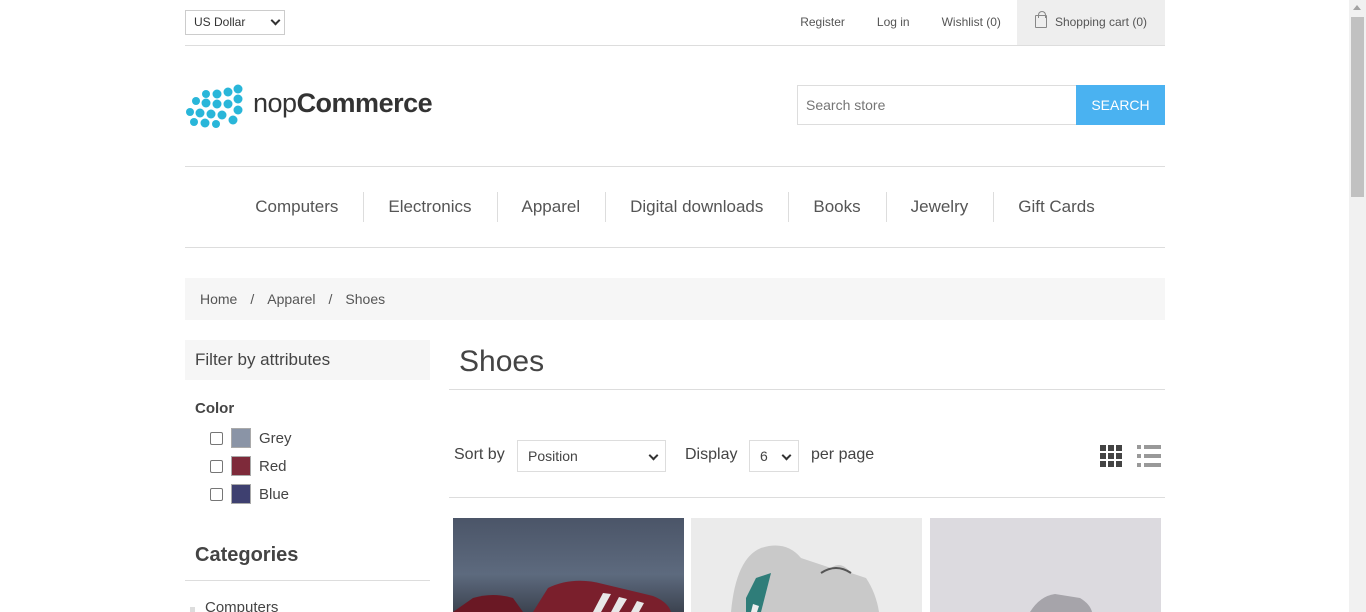 The width and height of the screenshot is (1366, 612). I want to click on sort-by-value: Position, so click(553, 456).